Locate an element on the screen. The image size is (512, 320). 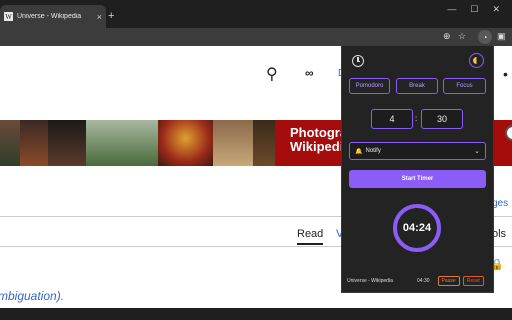
active-timer-time: 04:30 is located at coordinates (423, 281).